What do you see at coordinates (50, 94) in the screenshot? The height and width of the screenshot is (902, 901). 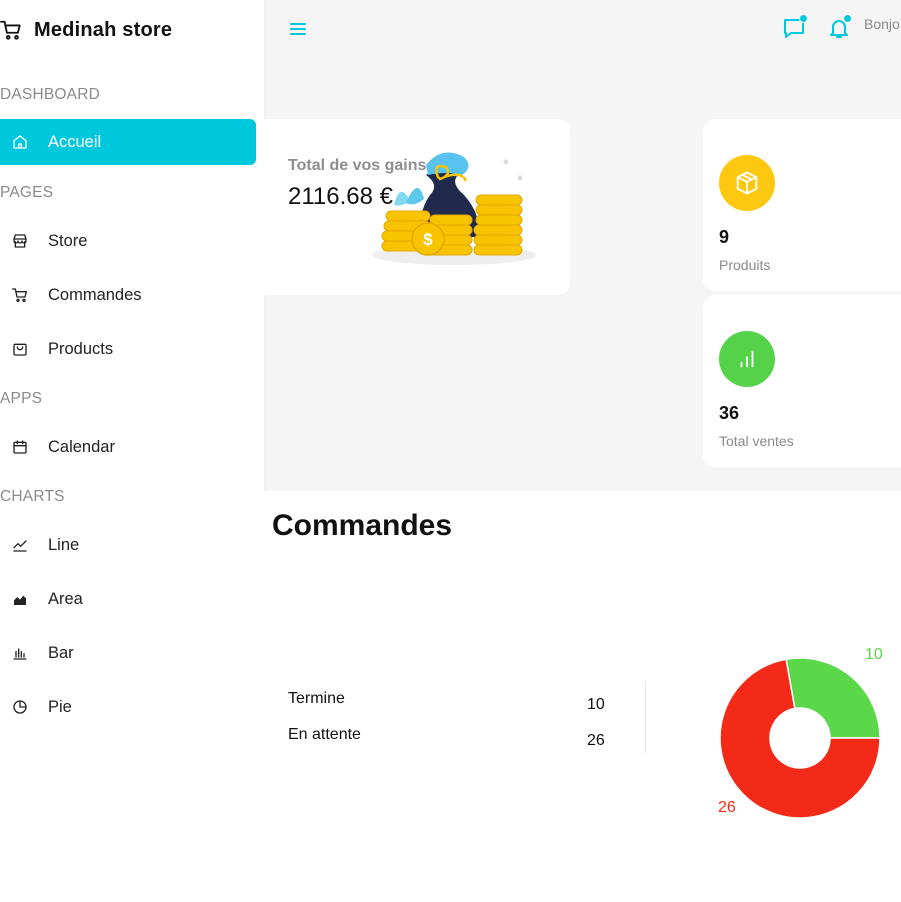 I see `section-dashboard: DASHBOARD` at bounding box center [50, 94].